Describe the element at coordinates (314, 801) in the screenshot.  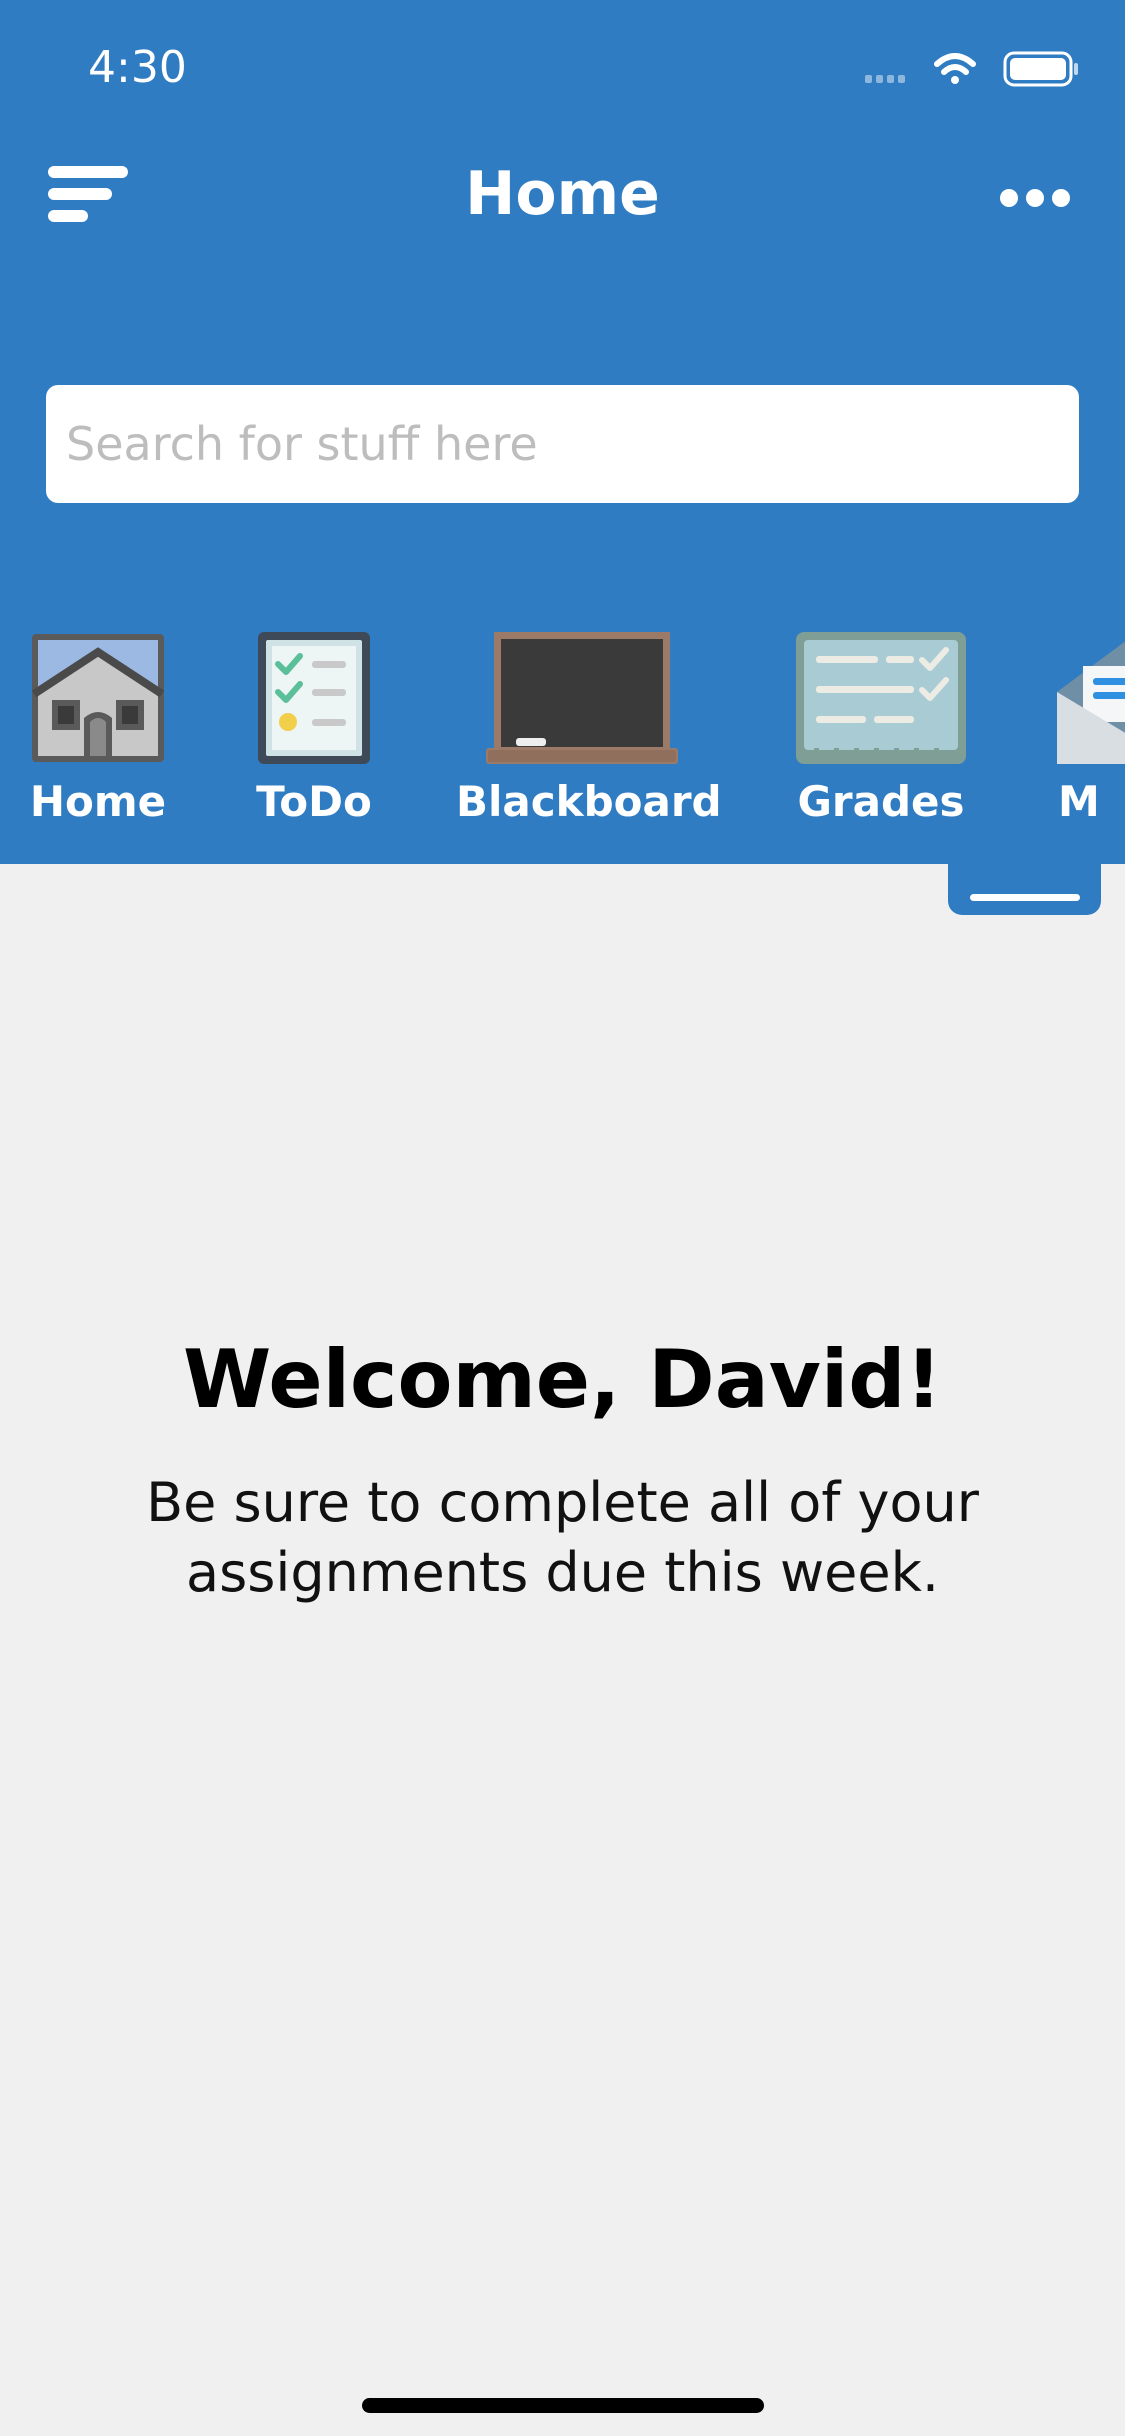
I see `nav-label-todo: ToDo` at that location.